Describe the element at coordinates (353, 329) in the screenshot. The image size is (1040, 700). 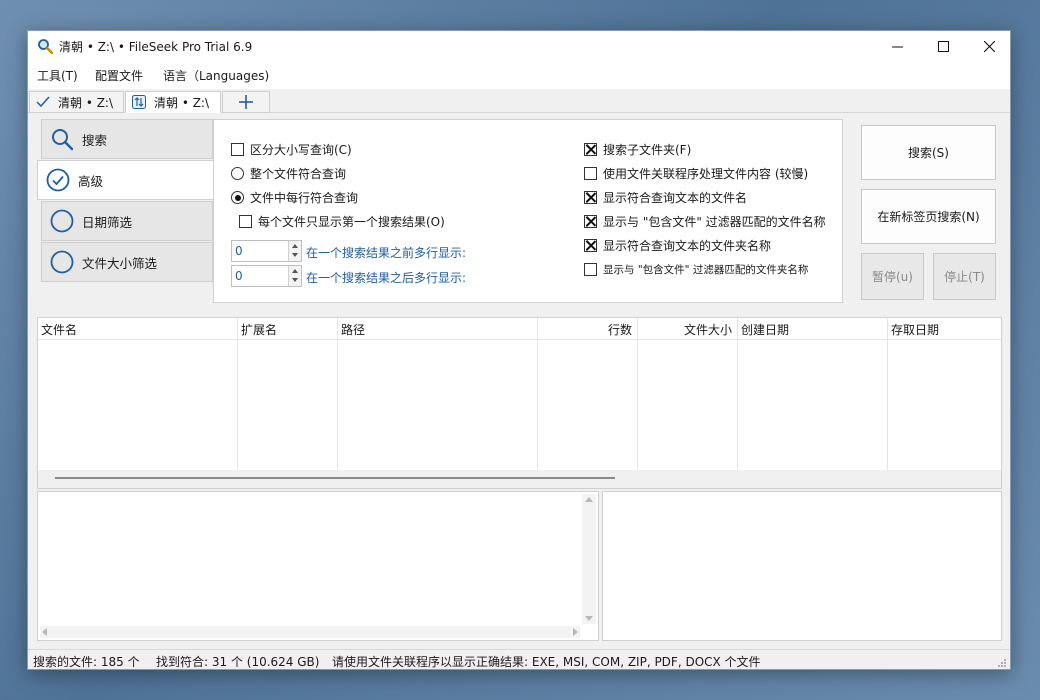
I see `header-path: 路径` at that location.